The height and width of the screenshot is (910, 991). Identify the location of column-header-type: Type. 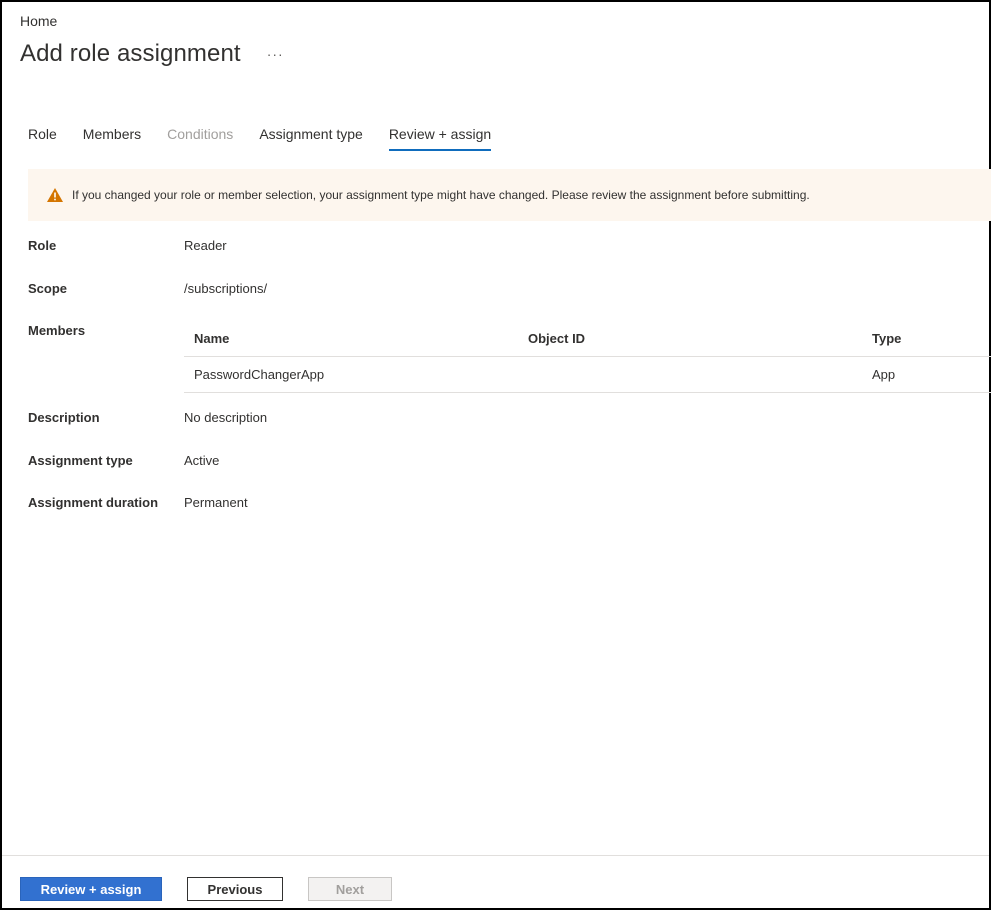
(887, 338).